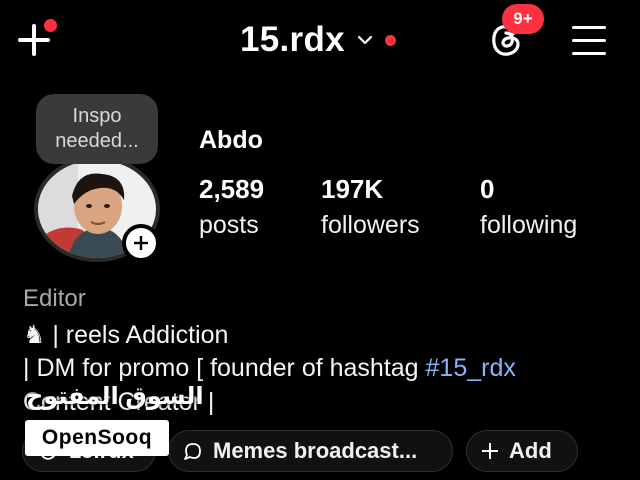  What do you see at coordinates (192, 451) in the screenshot?
I see `broadcast-icon` at bounding box center [192, 451].